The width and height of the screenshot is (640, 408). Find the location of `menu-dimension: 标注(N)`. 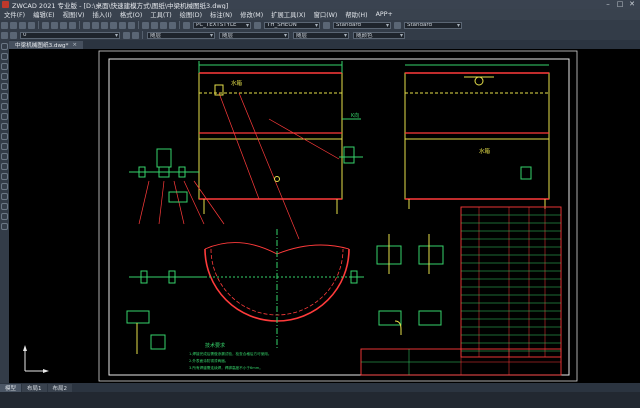

menu-dimension: 标注(N) is located at coordinates (221, 14).